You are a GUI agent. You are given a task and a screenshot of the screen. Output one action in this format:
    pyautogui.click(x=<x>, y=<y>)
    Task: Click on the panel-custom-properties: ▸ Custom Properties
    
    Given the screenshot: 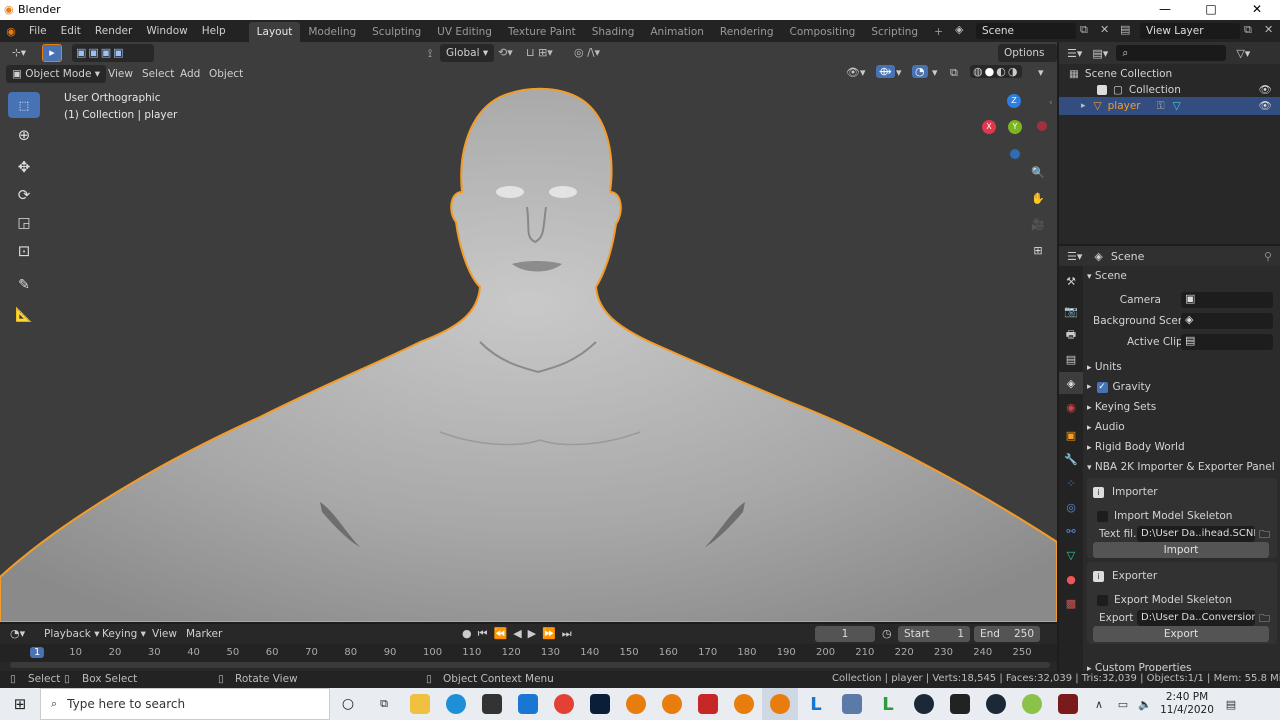 What is the action you would take?
    pyautogui.click(x=1139, y=664)
    